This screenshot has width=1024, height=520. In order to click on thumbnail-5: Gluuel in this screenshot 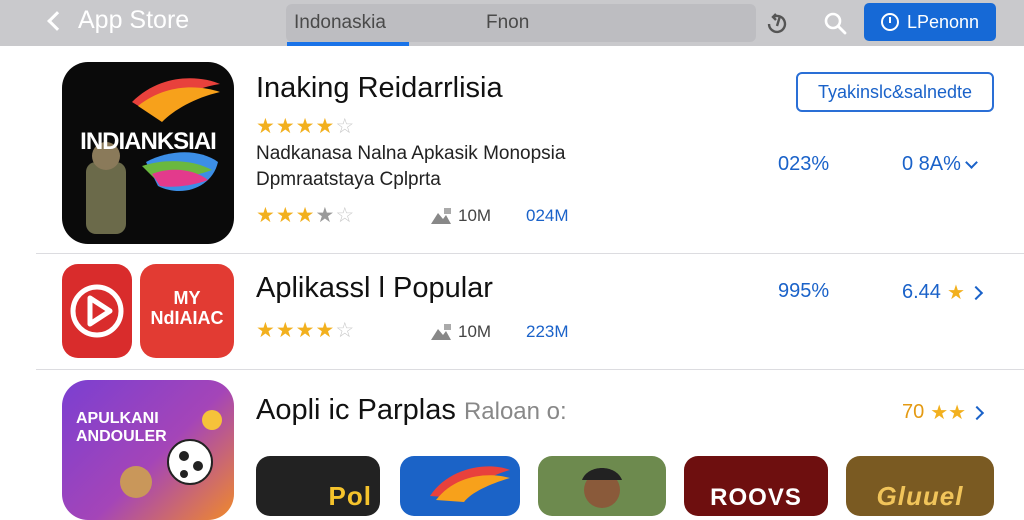, I will do `click(920, 486)`.